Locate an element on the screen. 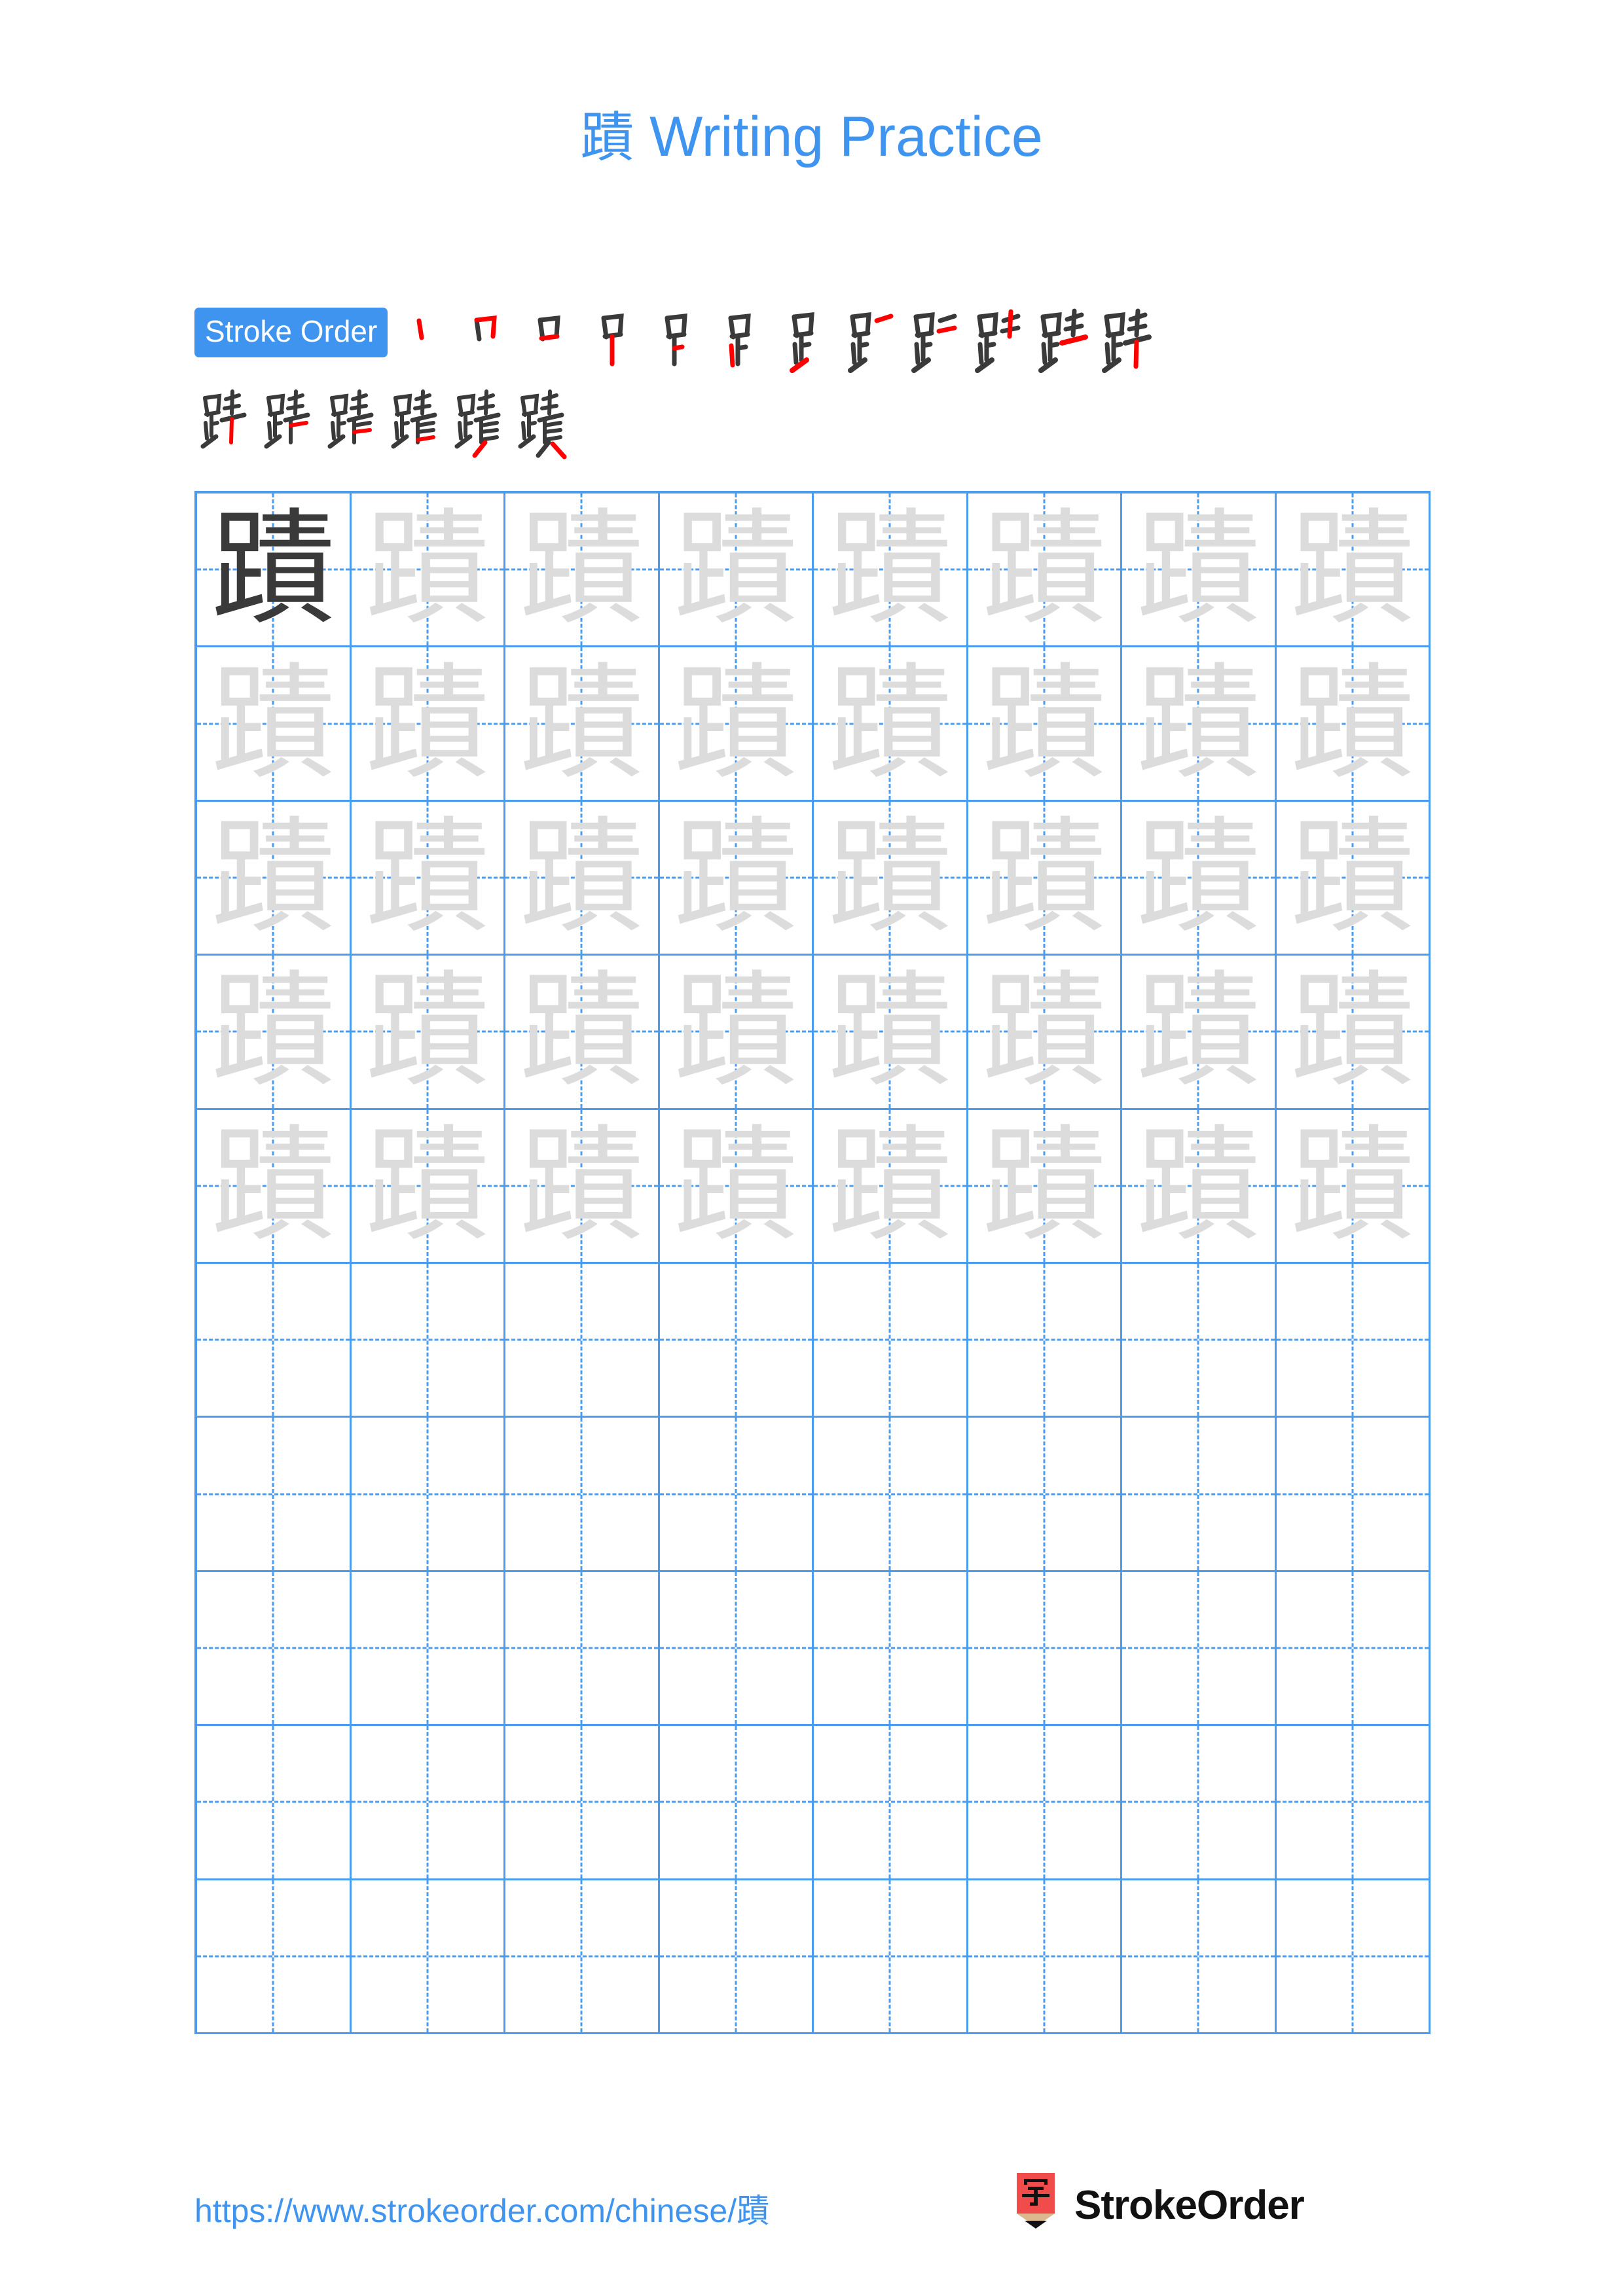 This screenshot has height=2296, width=1623. practice-cell-r4-c3: 蹟 is located at coordinates (582, 1033).